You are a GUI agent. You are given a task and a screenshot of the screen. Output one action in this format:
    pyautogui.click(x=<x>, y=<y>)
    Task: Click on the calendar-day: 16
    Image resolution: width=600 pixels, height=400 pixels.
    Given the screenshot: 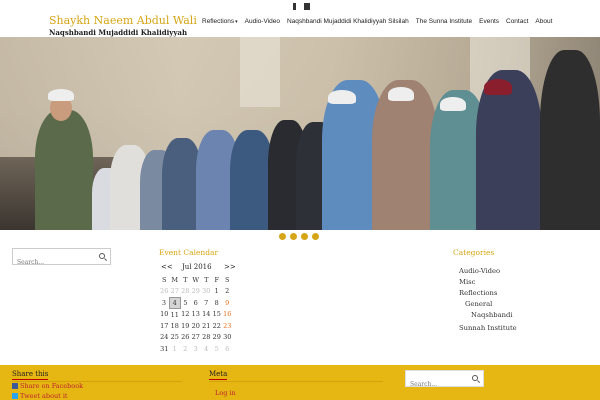 What is the action you would take?
    pyautogui.click(x=227, y=315)
    